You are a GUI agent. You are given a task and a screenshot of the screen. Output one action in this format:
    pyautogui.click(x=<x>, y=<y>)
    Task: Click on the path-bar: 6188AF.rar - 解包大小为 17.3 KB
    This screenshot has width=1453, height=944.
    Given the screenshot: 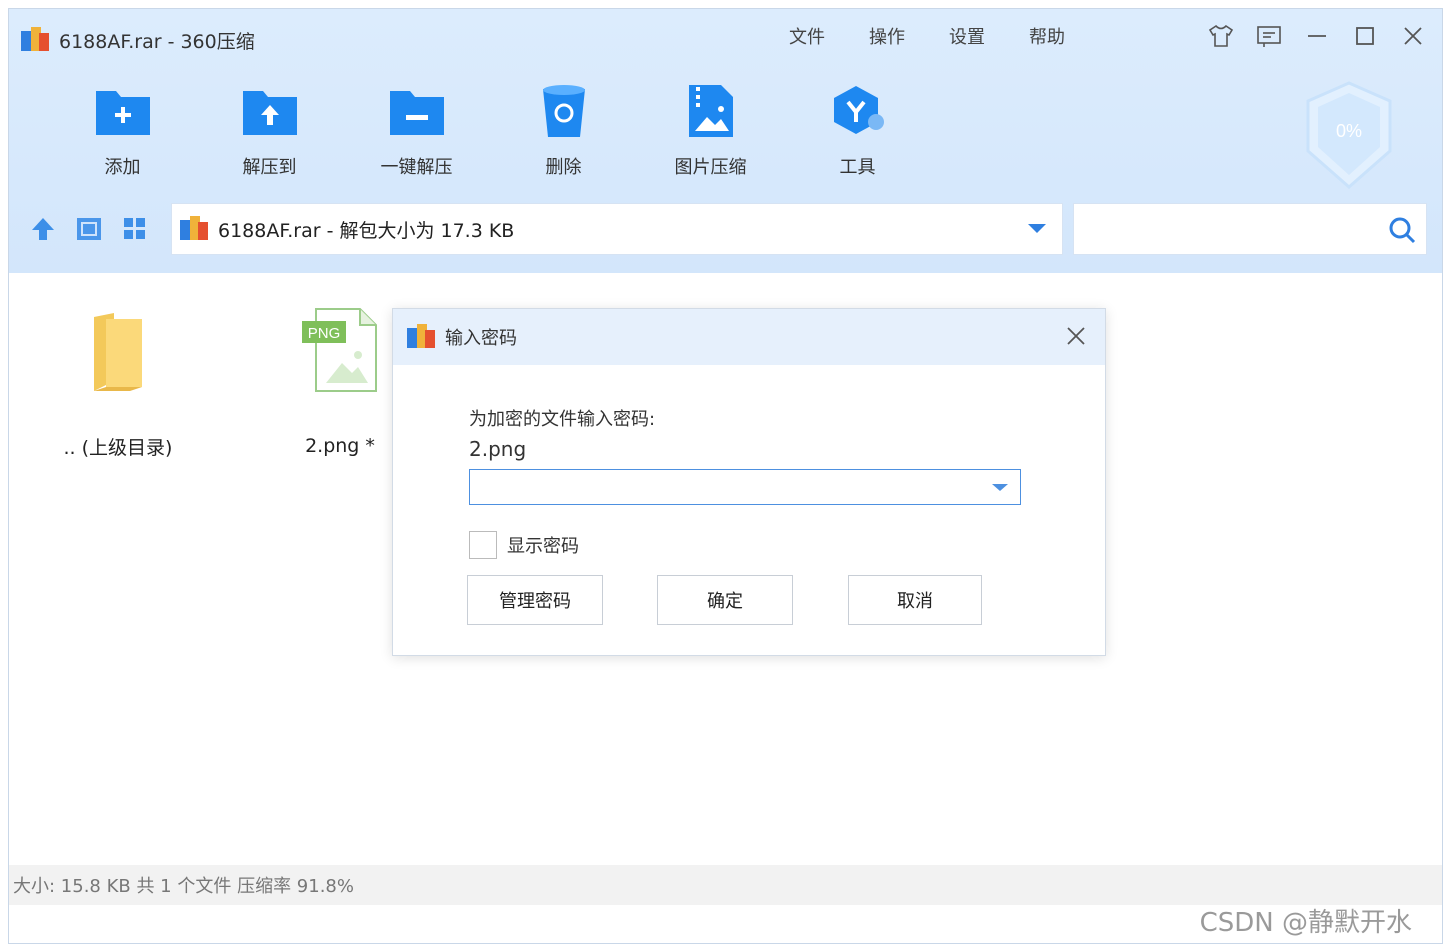 What is the action you would take?
    pyautogui.click(x=617, y=229)
    